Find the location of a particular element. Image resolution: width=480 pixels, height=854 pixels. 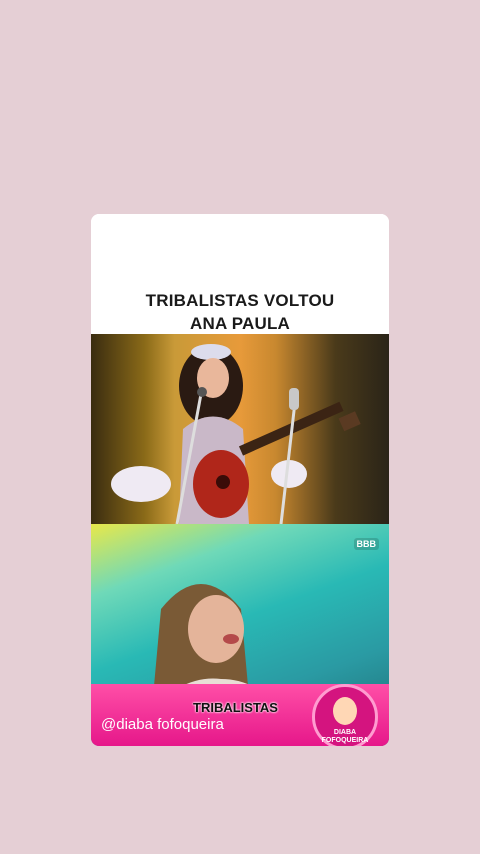

caption-line-2: ANA PAULA is located at coordinates (239, 323).